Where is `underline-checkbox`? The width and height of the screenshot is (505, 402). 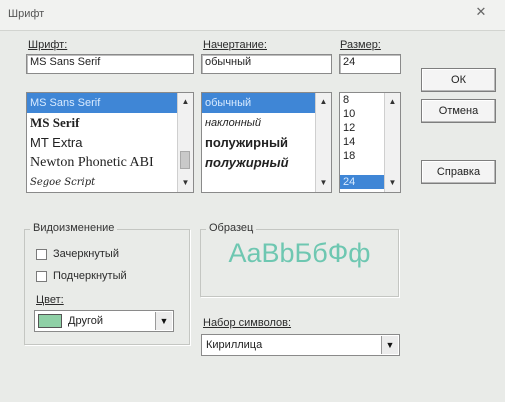 underline-checkbox is located at coordinates (41, 276).